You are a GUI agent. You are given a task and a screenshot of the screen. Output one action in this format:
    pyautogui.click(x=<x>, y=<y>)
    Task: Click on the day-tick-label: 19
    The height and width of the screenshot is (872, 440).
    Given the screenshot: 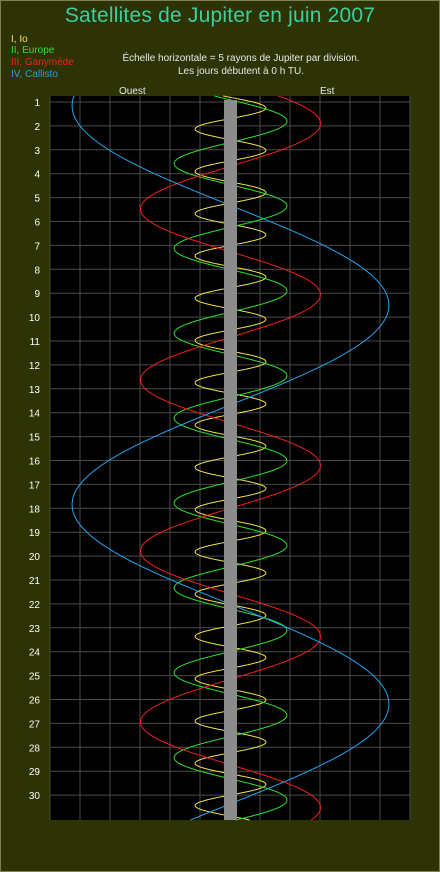 What is the action you would take?
    pyautogui.click(x=35, y=533)
    